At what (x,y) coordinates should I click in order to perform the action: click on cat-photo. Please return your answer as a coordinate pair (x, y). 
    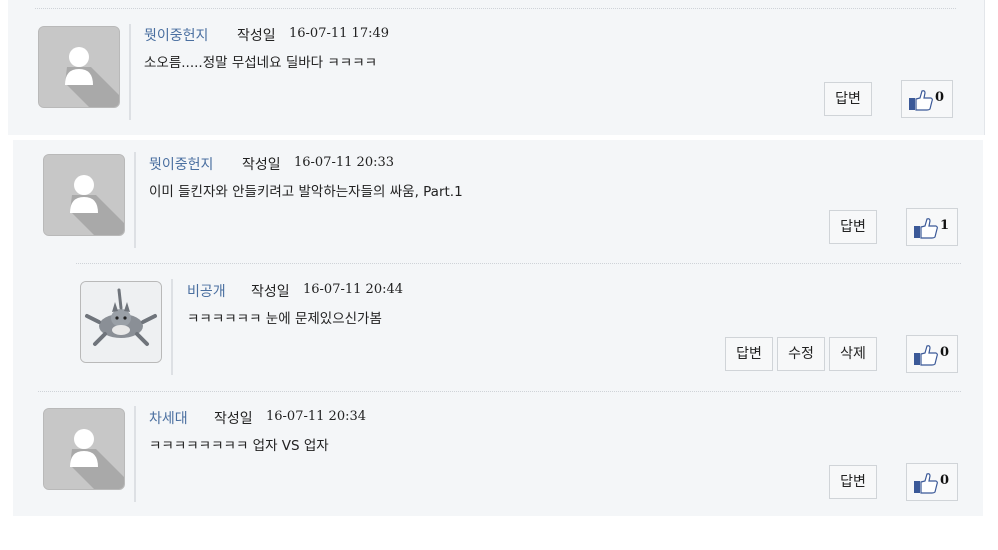
    Looking at the image, I should click on (121, 322).